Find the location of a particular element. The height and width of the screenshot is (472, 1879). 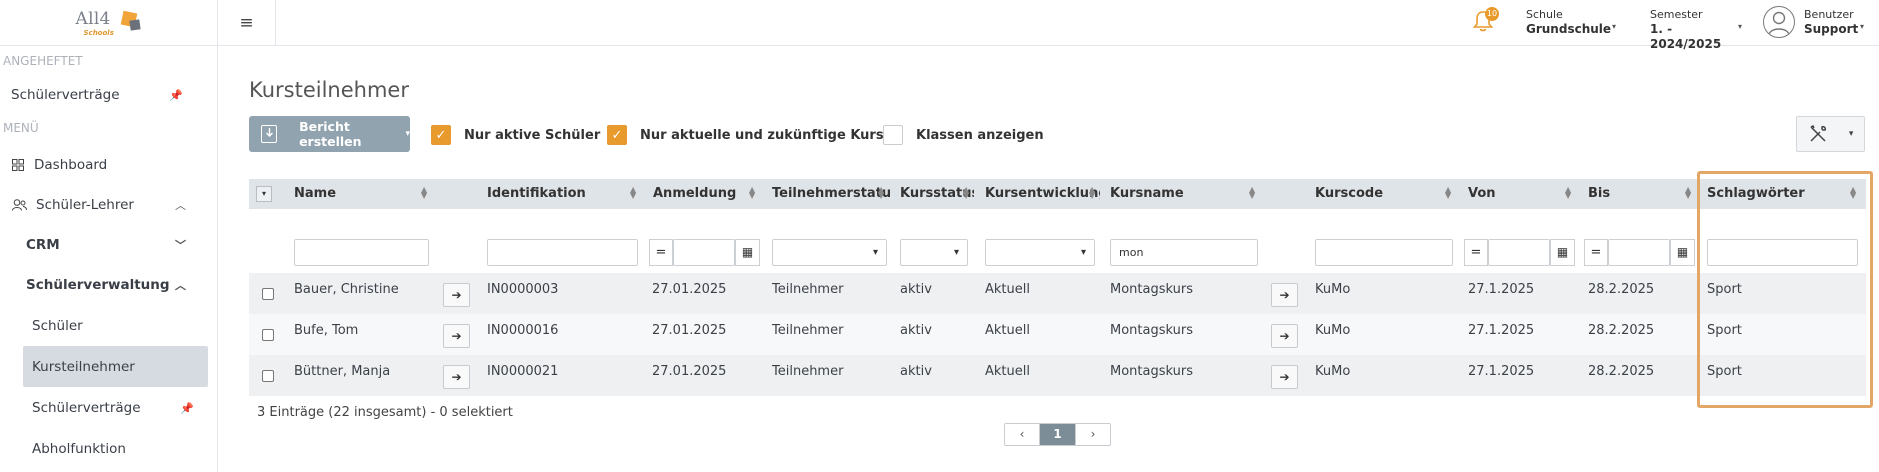

filter-teilnehmerstatus-select is located at coordinates (829, 252).